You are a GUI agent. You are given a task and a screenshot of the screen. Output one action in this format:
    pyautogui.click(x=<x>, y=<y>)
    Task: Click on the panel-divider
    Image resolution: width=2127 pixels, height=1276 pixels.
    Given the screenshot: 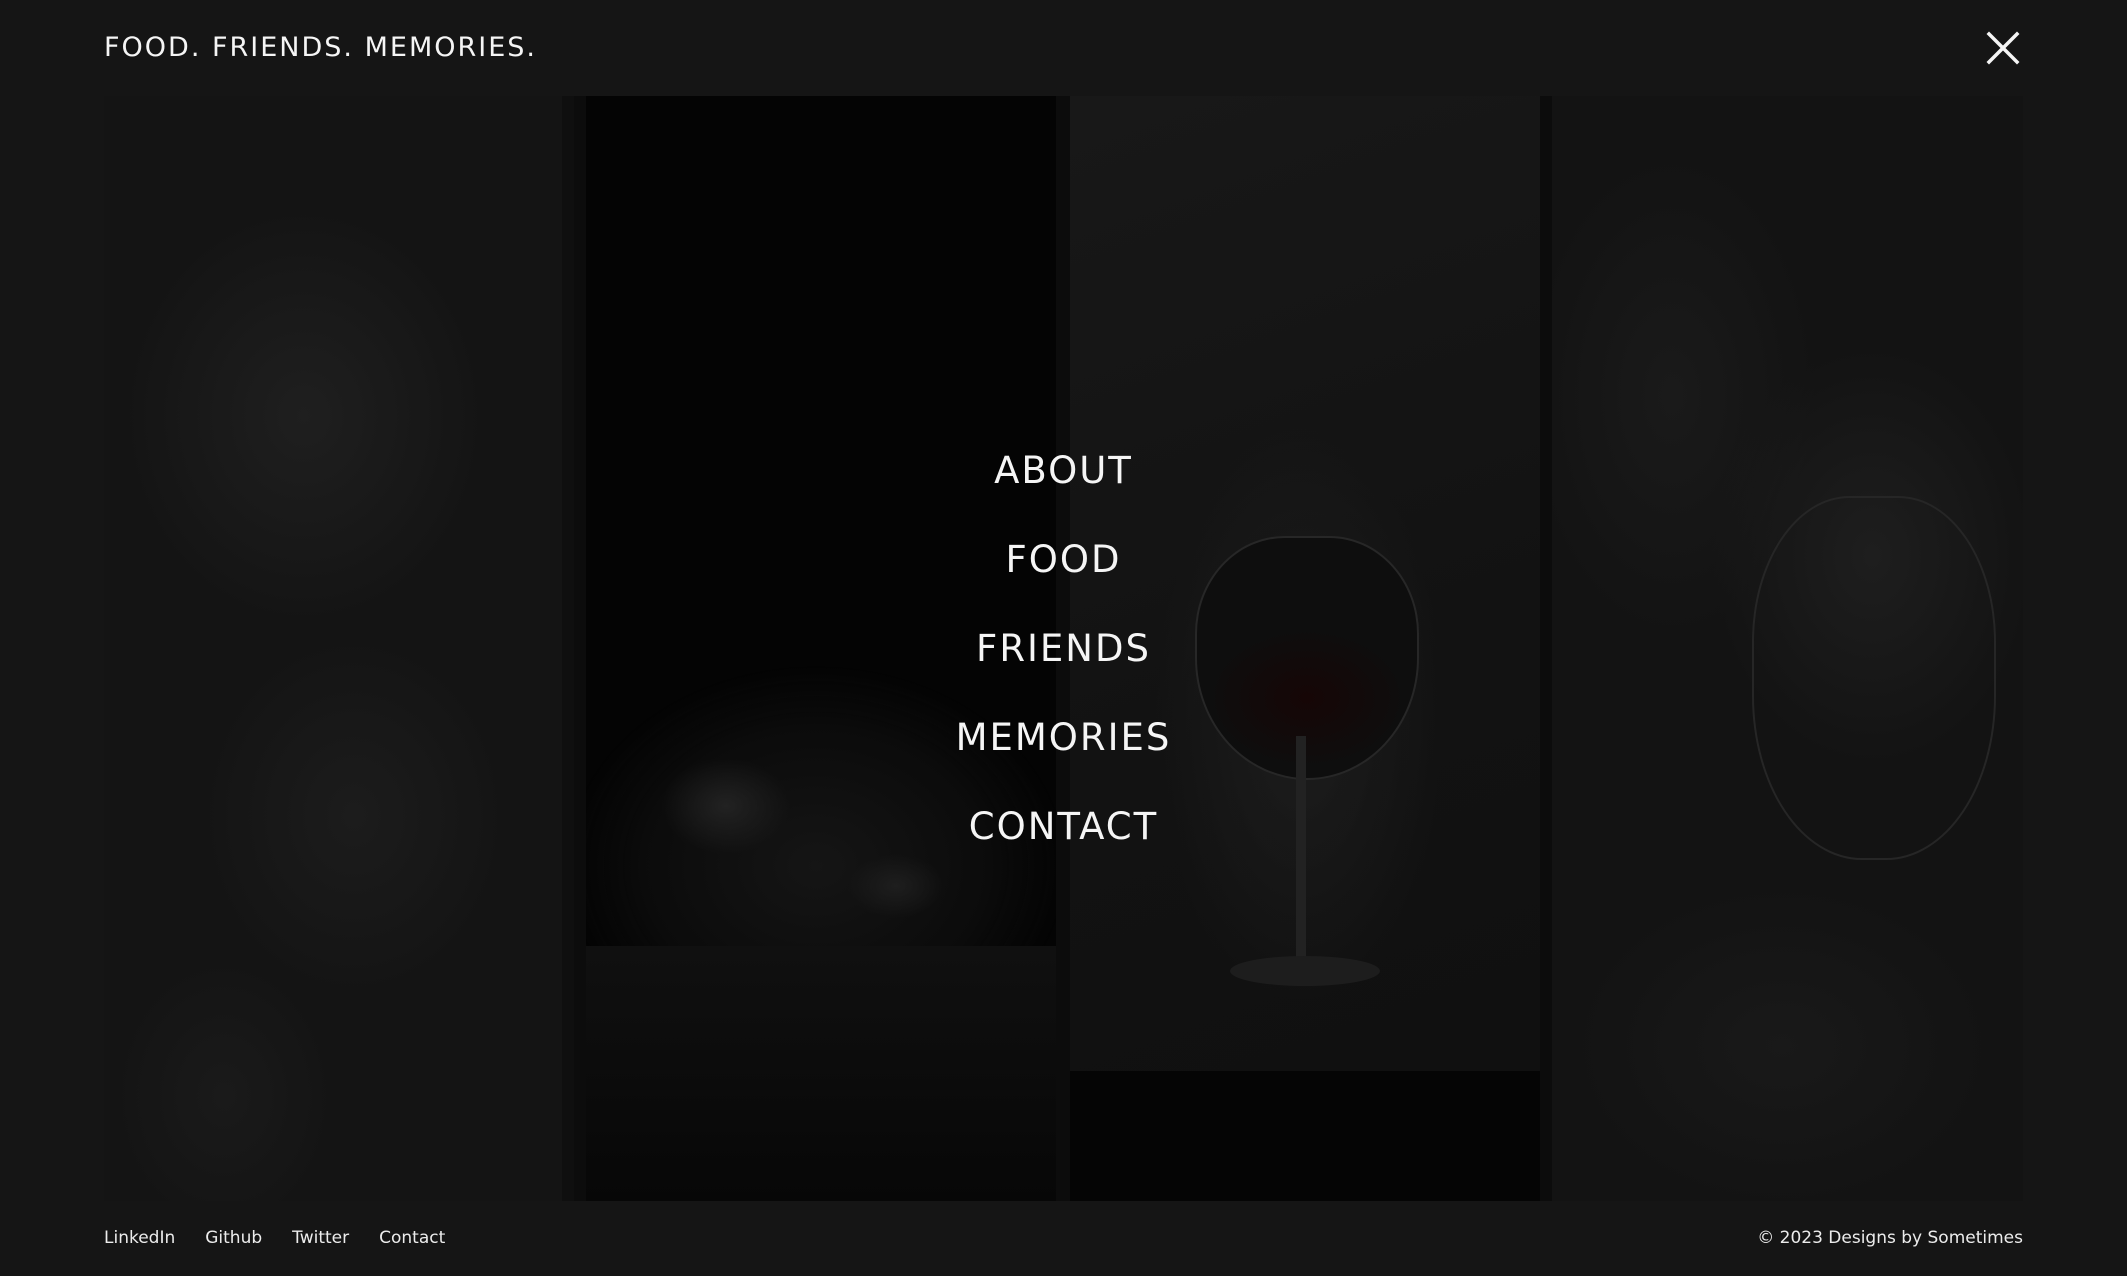 What is the action you would take?
    pyautogui.click(x=568, y=648)
    